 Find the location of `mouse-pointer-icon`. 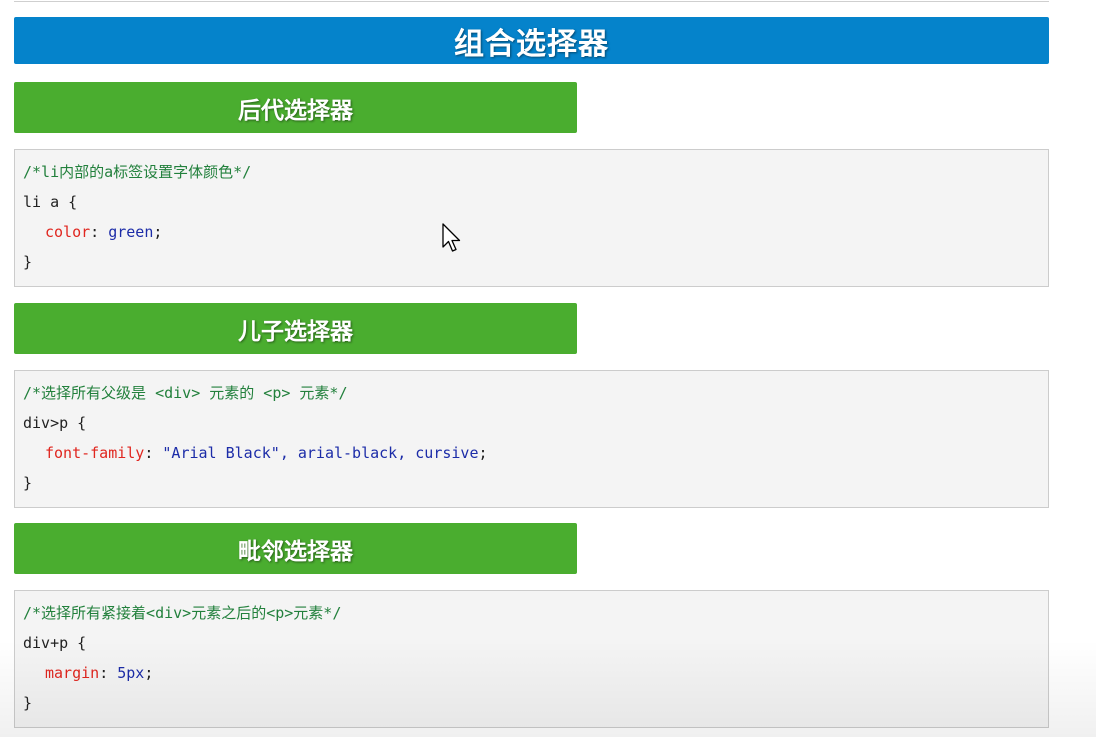

mouse-pointer-icon is located at coordinates (451, 237).